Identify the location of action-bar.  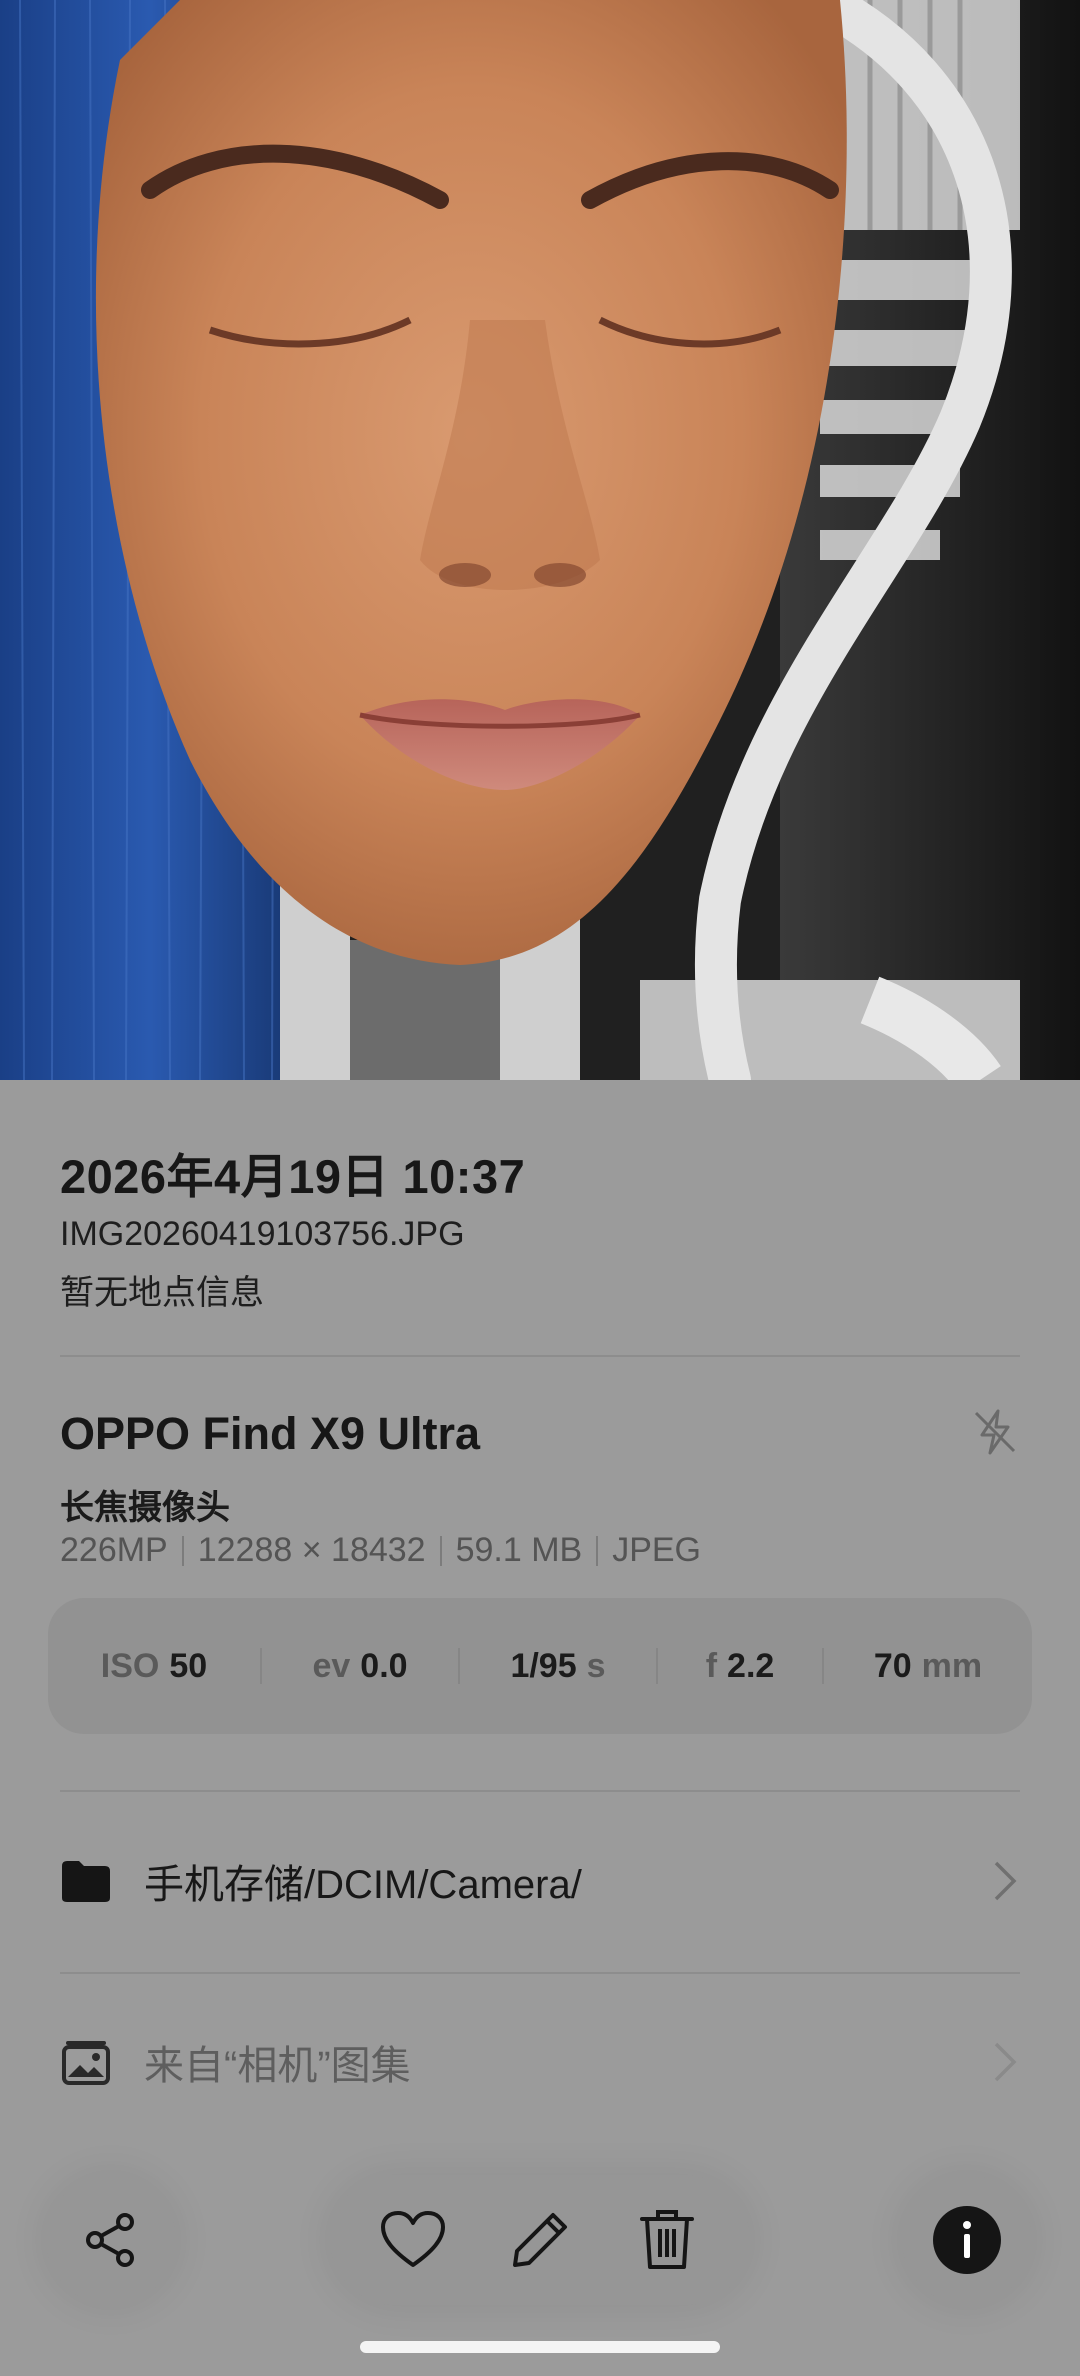
(540, 2240).